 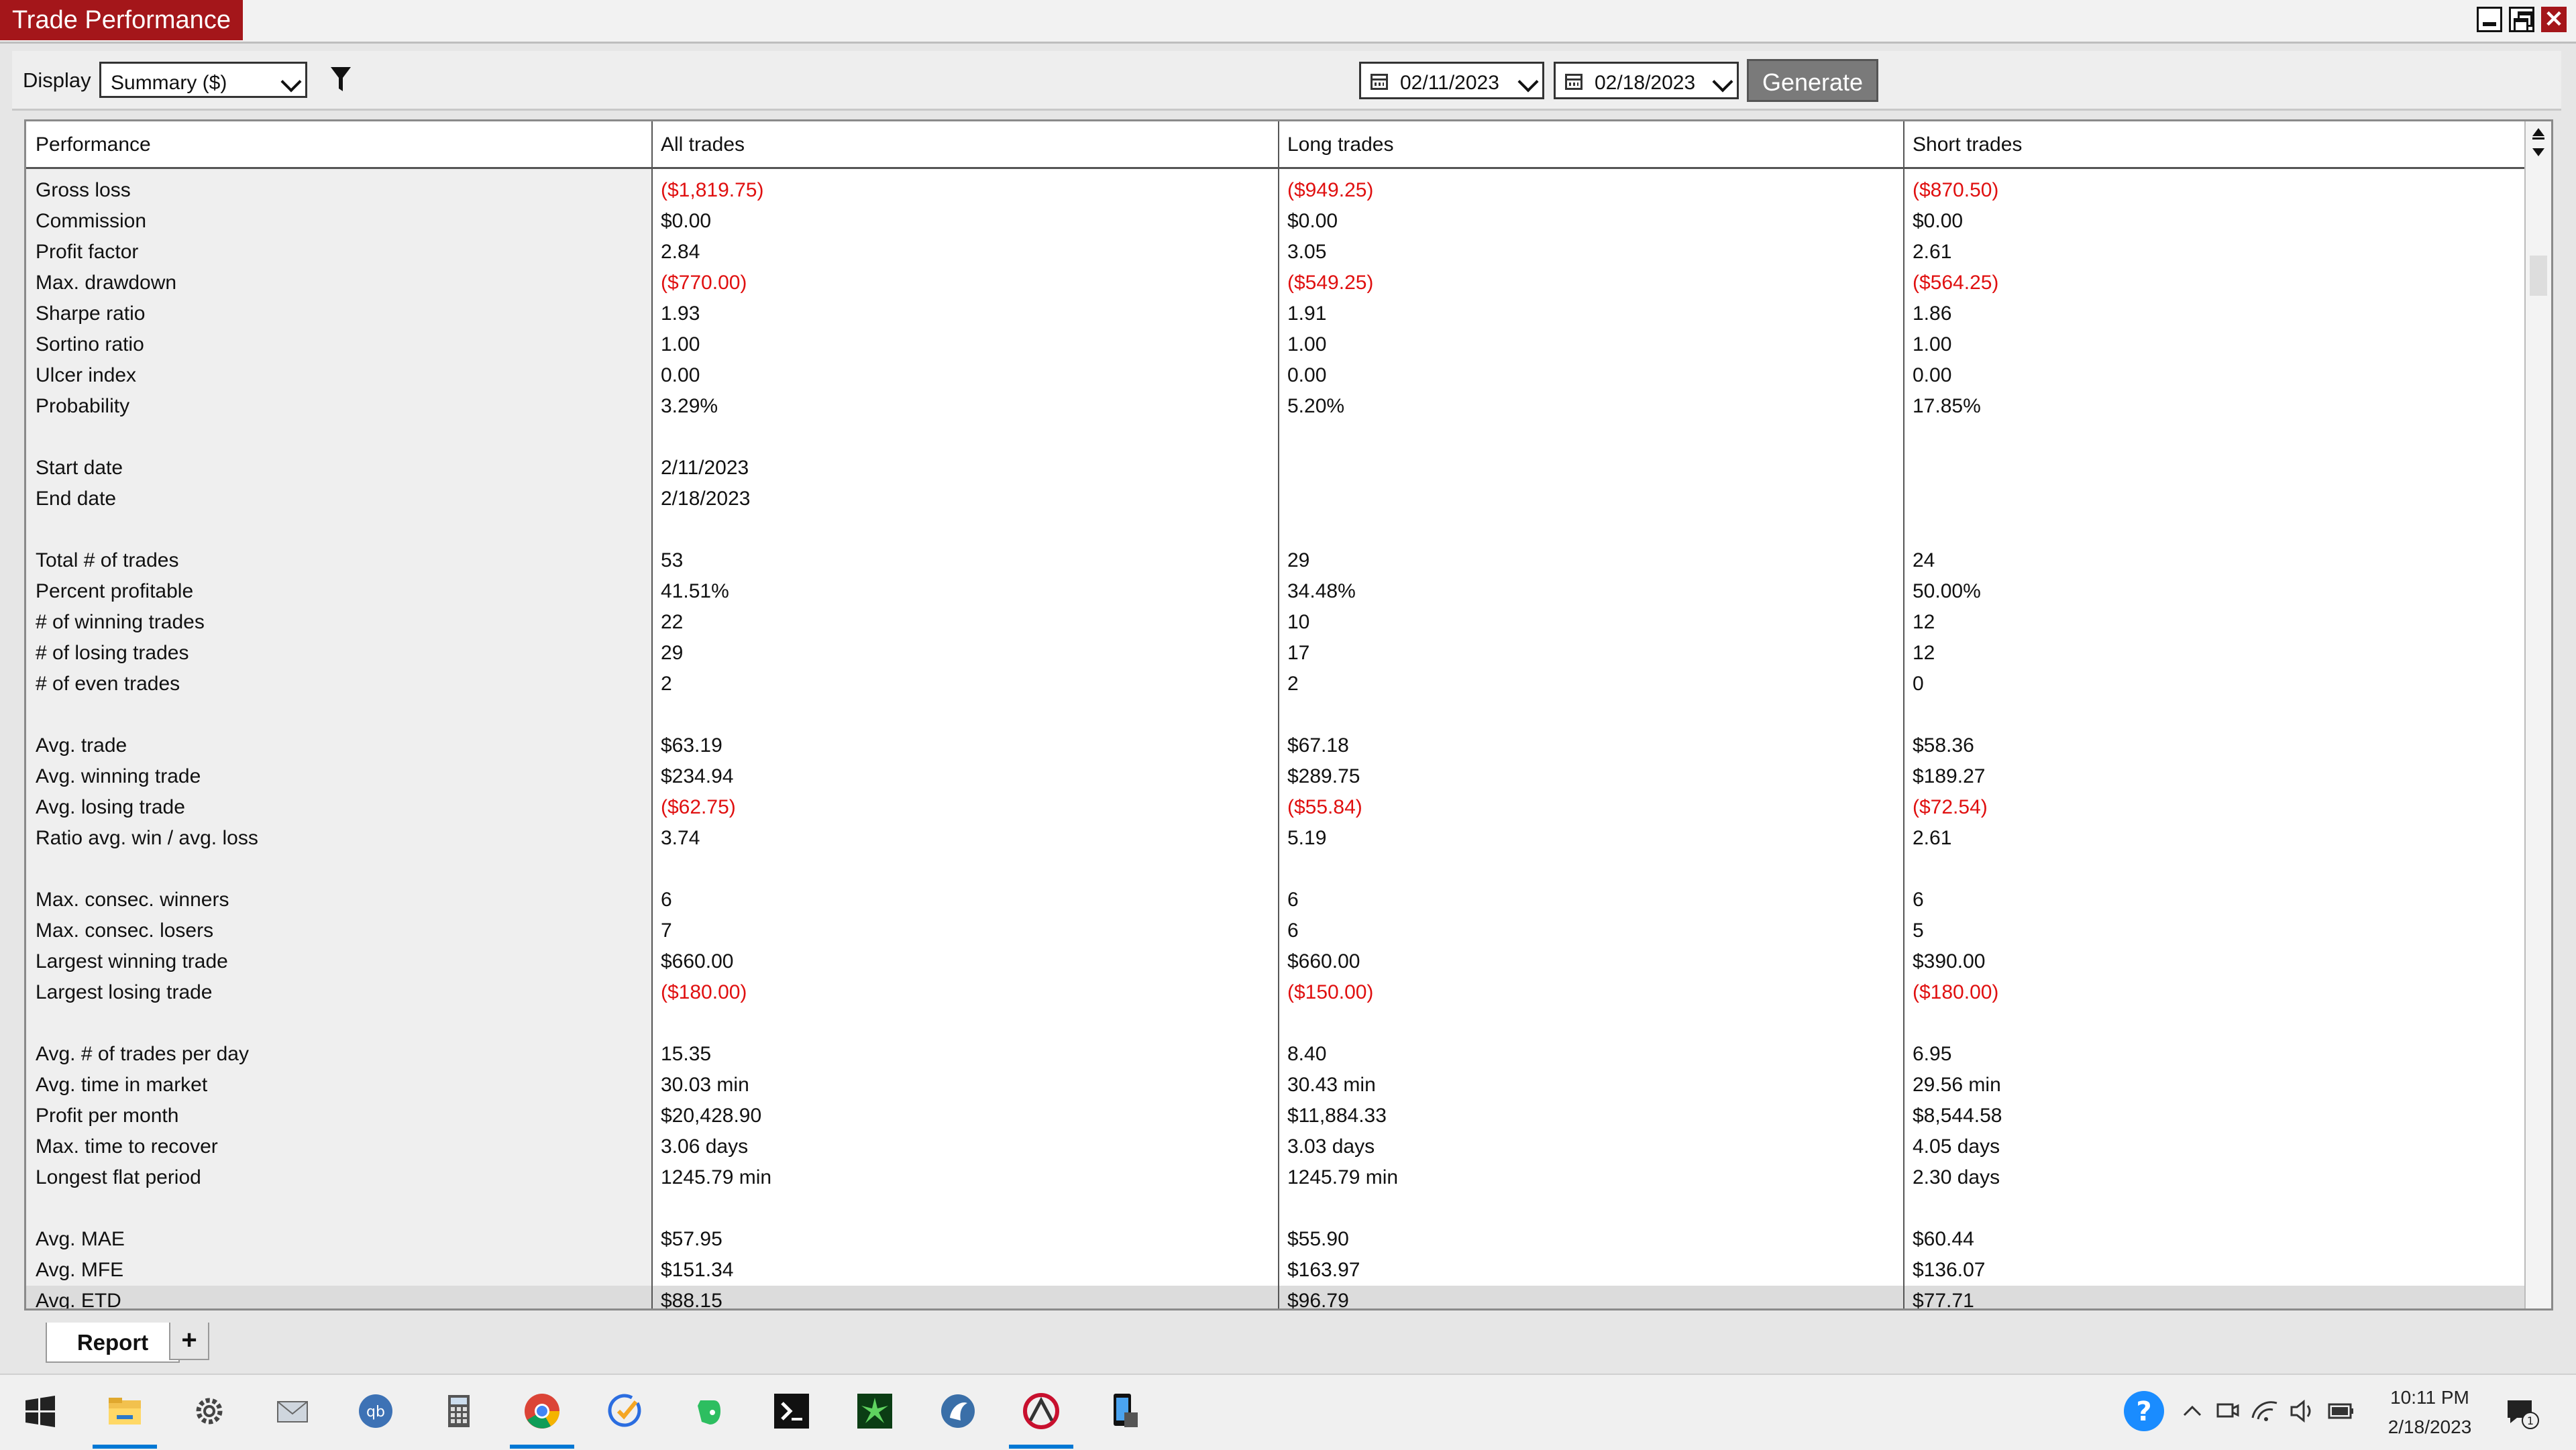 What do you see at coordinates (1276, 684) in the screenshot?
I see `table-row: # of even trades 2 2 0` at bounding box center [1276, 684].